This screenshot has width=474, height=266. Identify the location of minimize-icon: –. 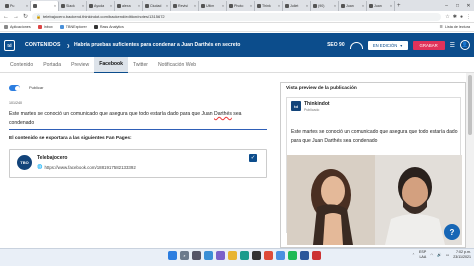
(446, 5).